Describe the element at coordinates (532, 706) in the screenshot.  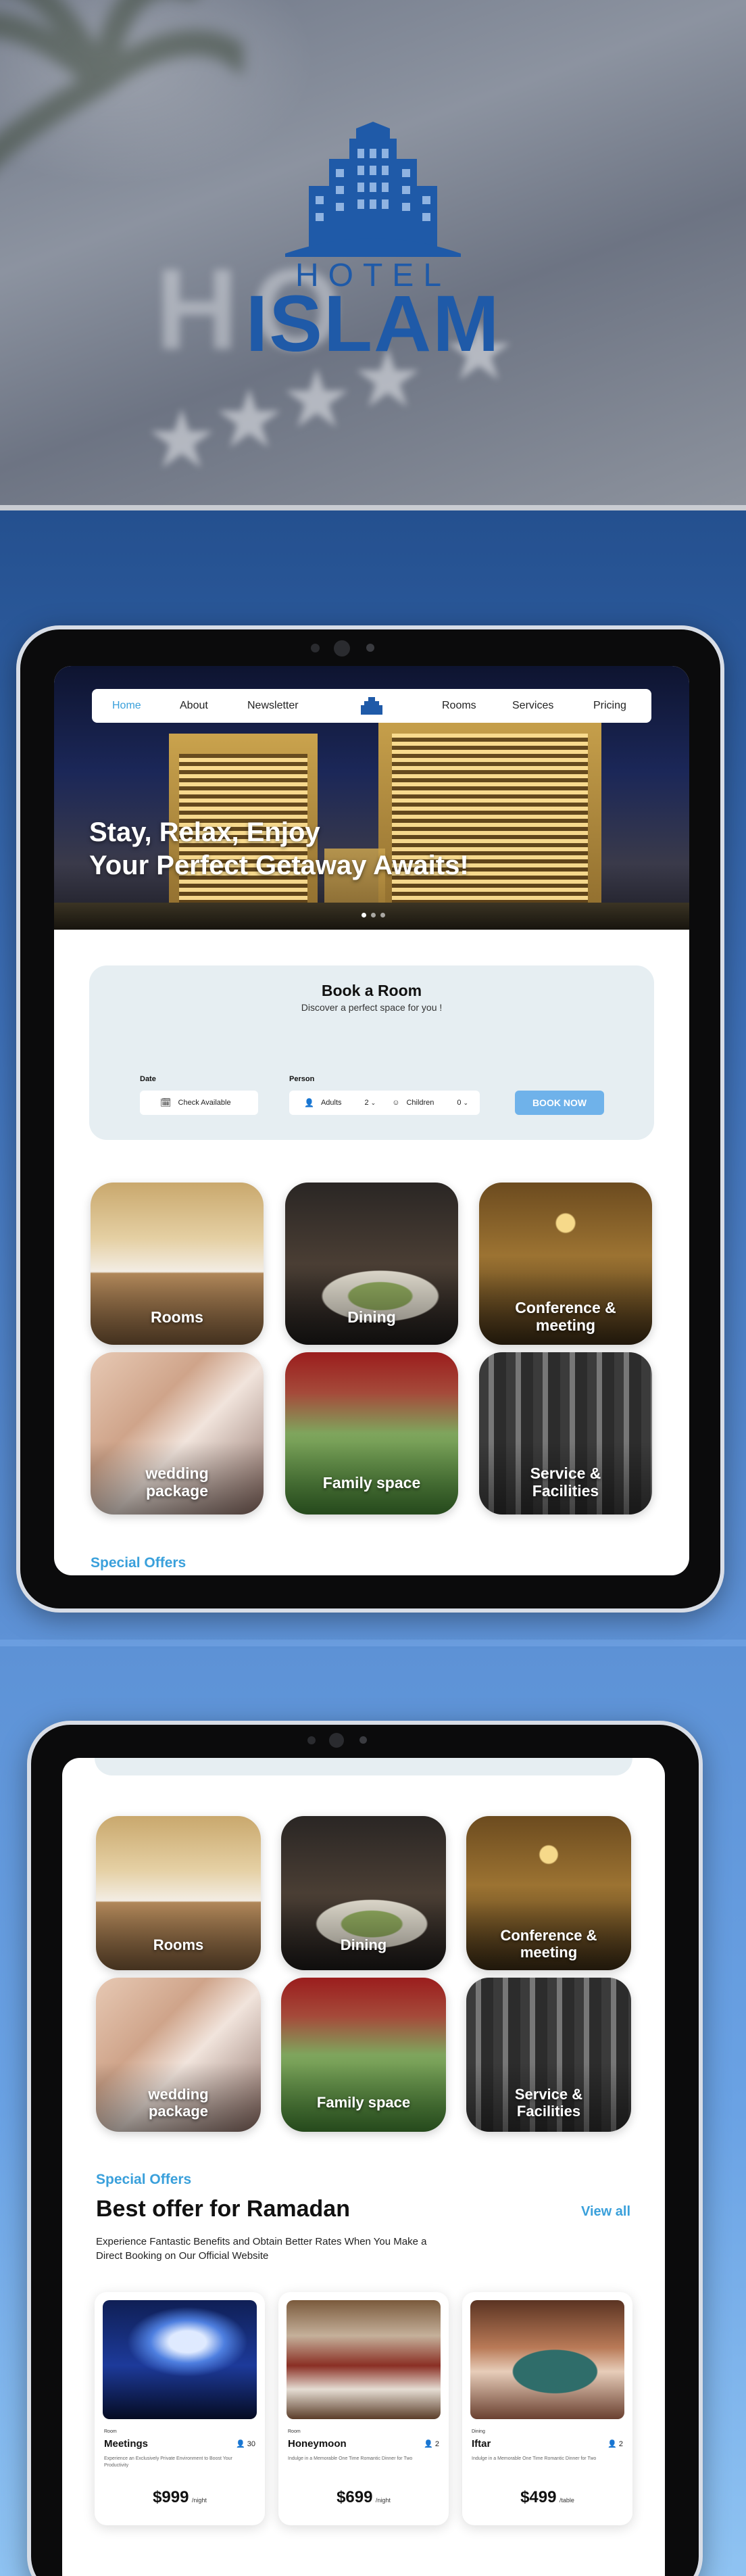
I see `nav-services: Services` at that location.